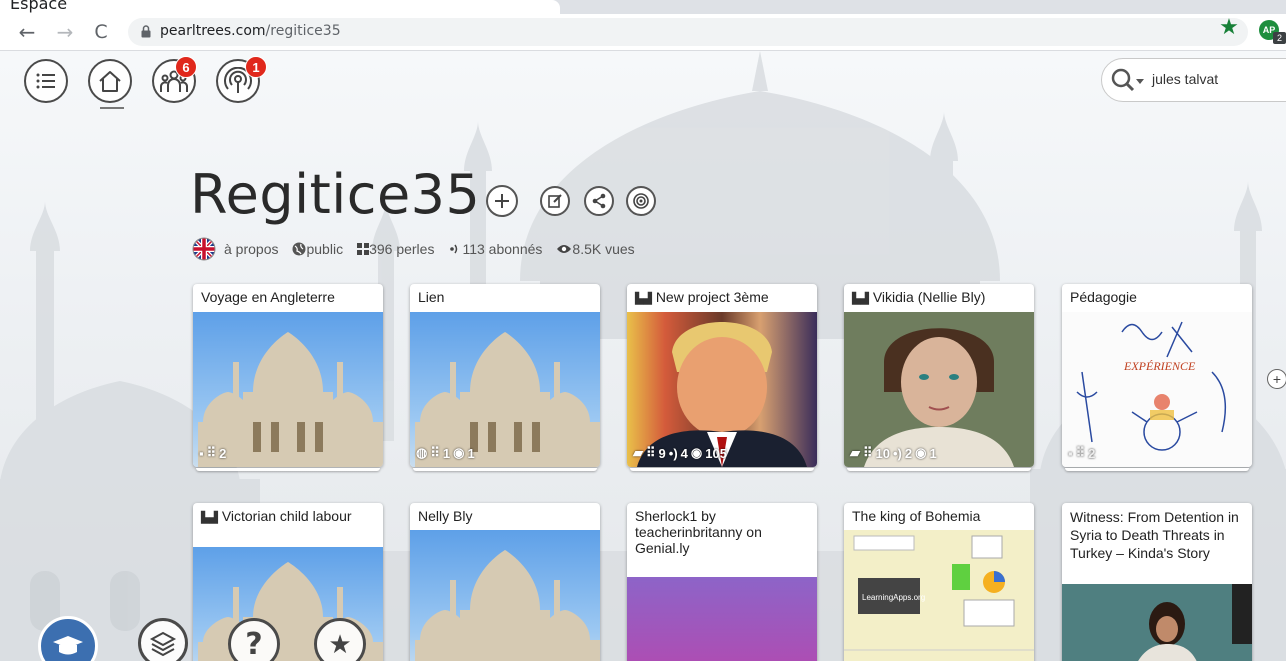  Describe the element at coordinates (68, 645) in the screenshot. I see `graduation-cap-icon` at that location.